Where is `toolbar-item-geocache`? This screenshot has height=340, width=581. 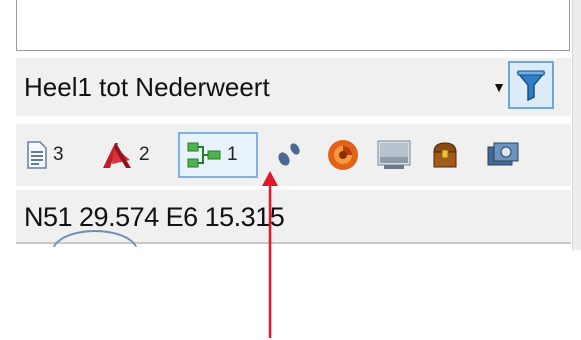 toolbar-item-geocache is located at coordinates (343, 155).